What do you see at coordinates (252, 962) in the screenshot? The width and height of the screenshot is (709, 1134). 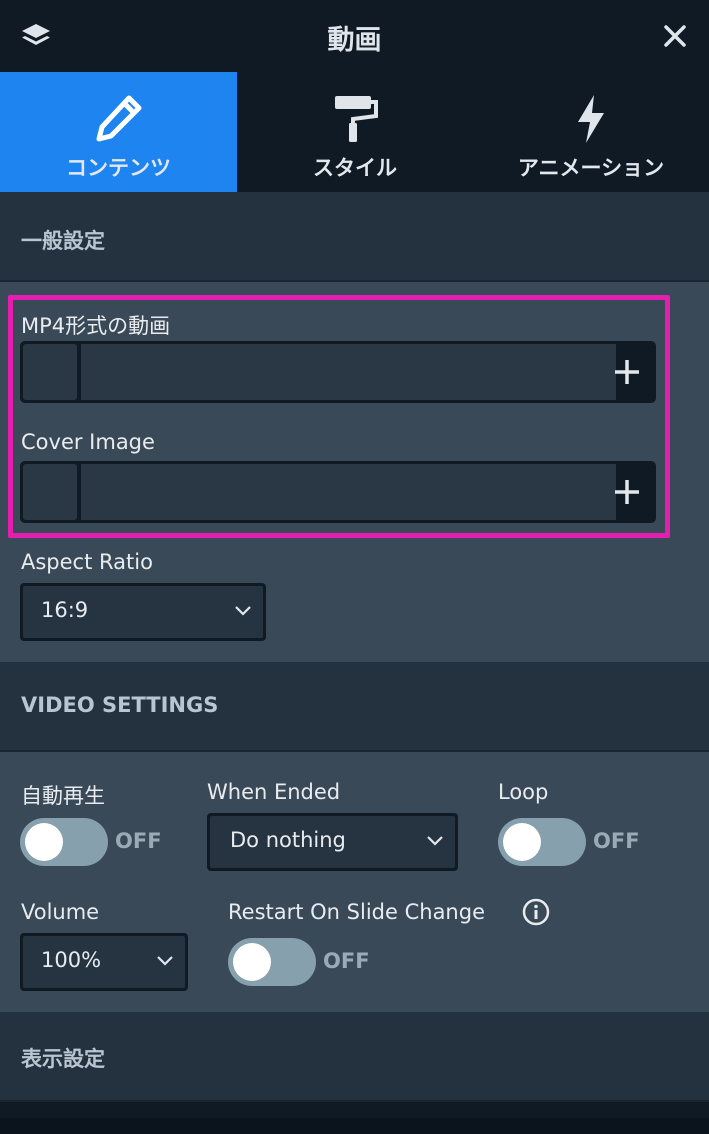 I see `restart-toggle-knob` at bounding box center [252, 962].